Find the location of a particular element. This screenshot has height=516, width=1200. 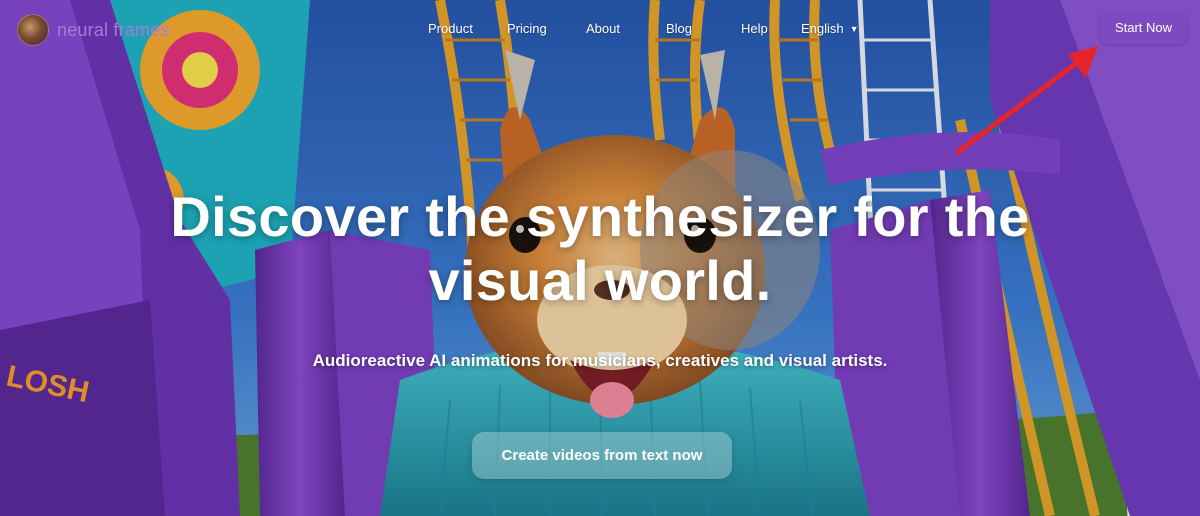

start-now-button: Start Now is located at coordinates (1143, 28).